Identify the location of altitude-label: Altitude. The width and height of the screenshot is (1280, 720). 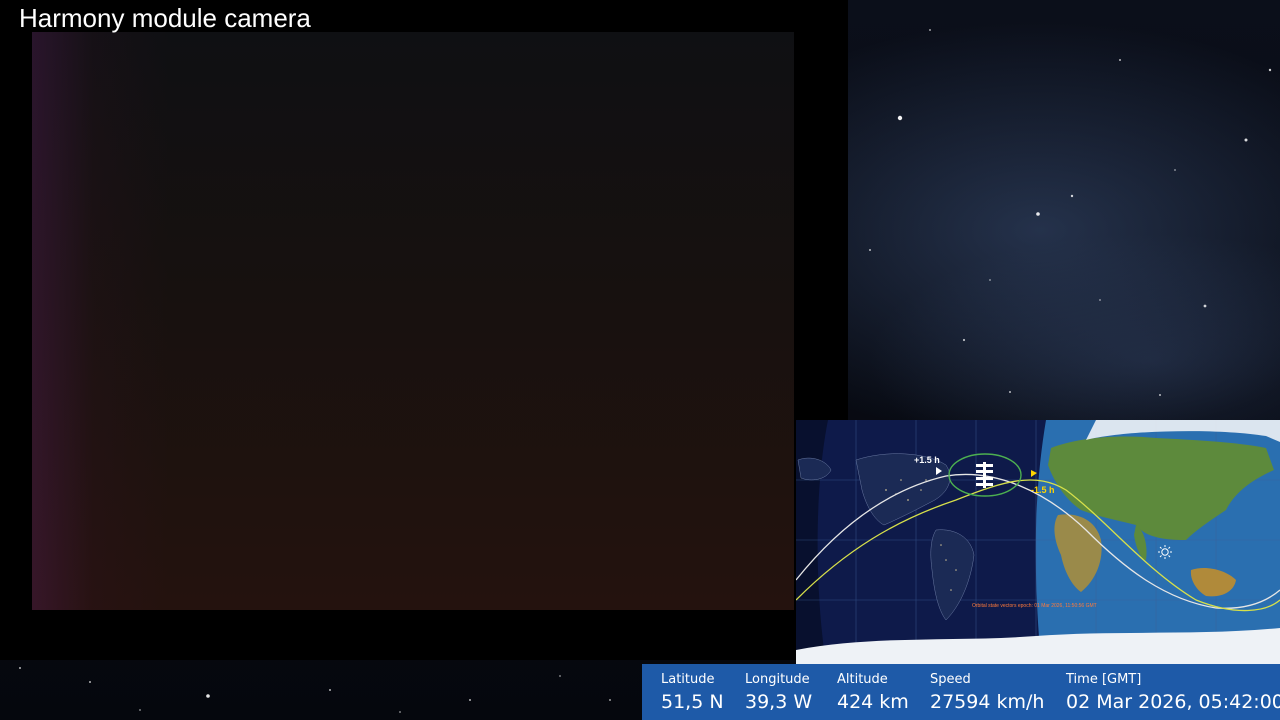
(862, 679).